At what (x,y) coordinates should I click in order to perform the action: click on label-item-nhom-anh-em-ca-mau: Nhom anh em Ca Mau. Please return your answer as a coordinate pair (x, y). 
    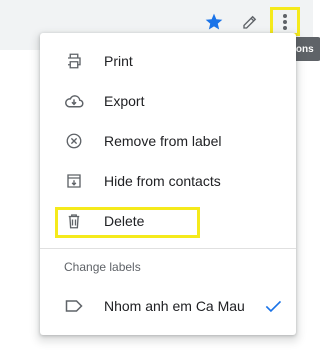
    Looking at the image, I should click on (168, 306).